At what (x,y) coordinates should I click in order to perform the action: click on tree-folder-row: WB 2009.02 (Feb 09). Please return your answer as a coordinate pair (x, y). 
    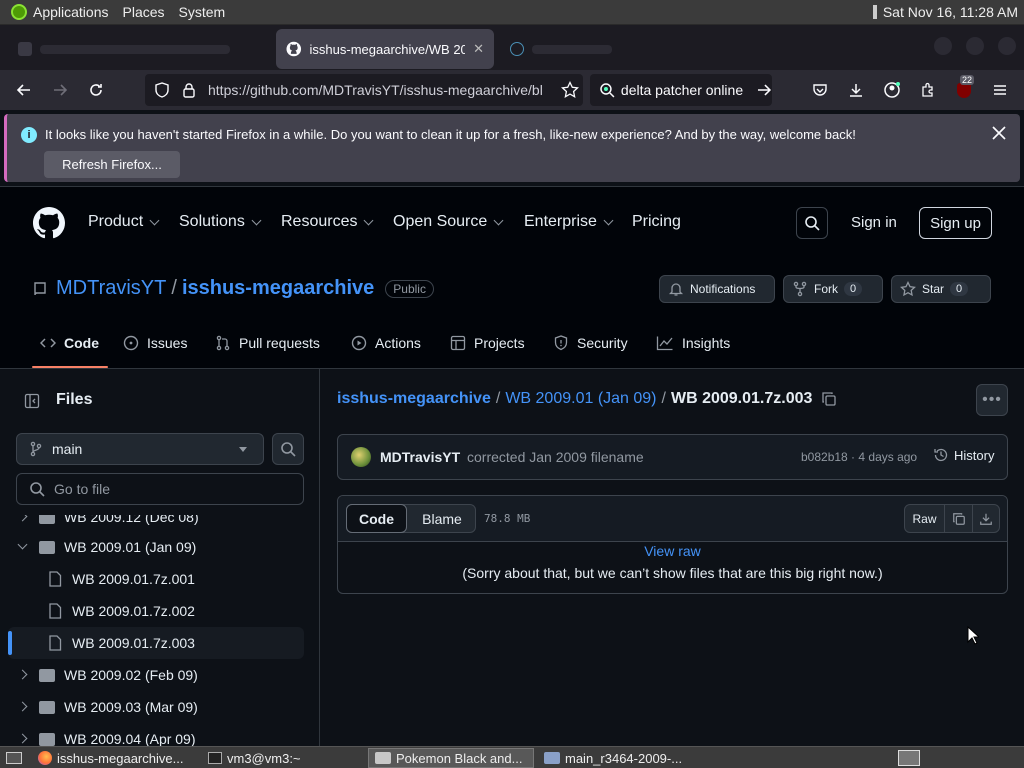
    Looking at the image, I should click on (155, 675).